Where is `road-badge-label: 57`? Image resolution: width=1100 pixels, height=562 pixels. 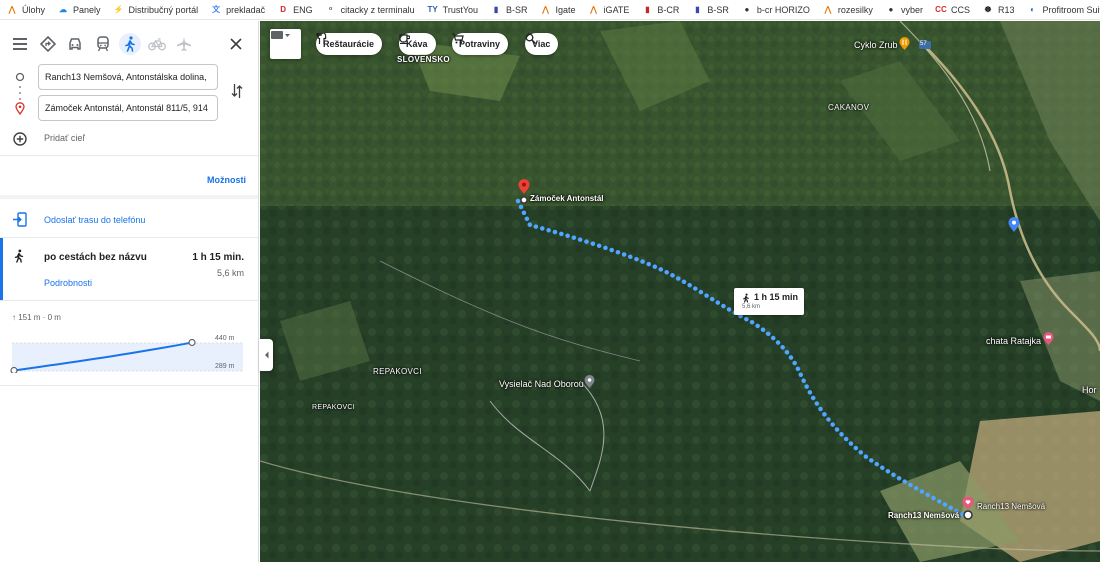
road-badge-label: 57 is located at coordinates (923, 44).